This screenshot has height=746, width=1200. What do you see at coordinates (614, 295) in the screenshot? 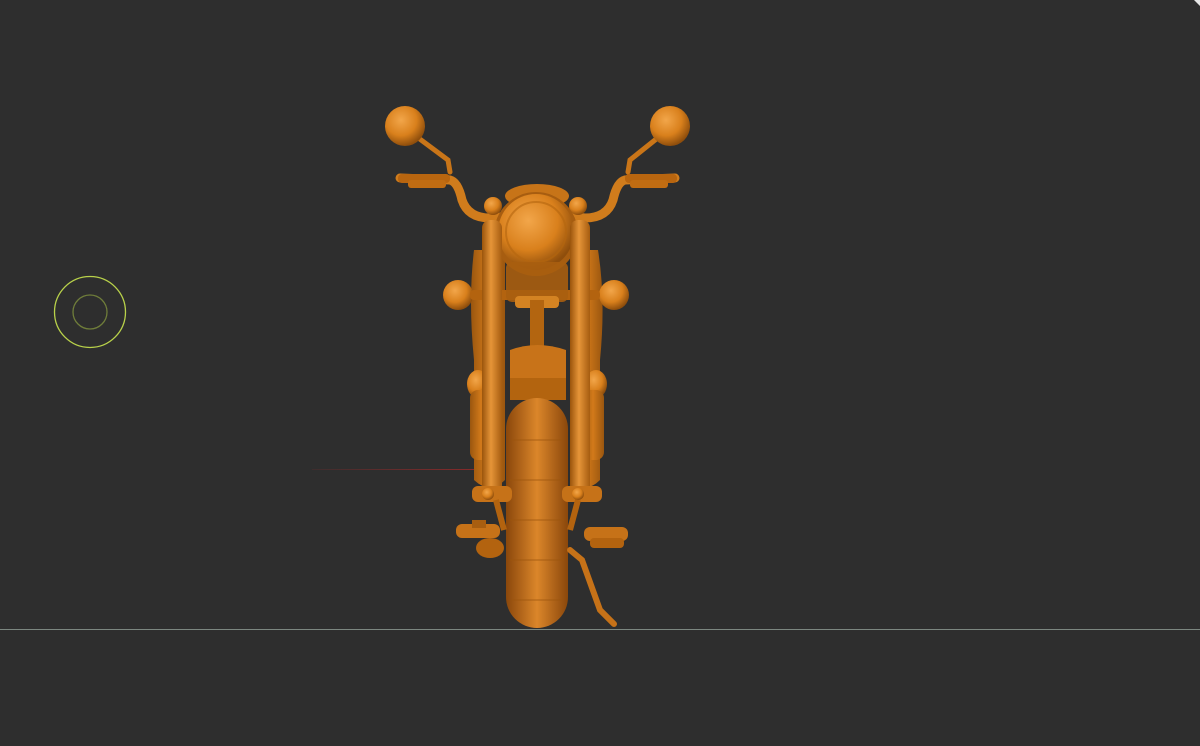
I see `right-turn-signal` at bounding box center [614, 295].